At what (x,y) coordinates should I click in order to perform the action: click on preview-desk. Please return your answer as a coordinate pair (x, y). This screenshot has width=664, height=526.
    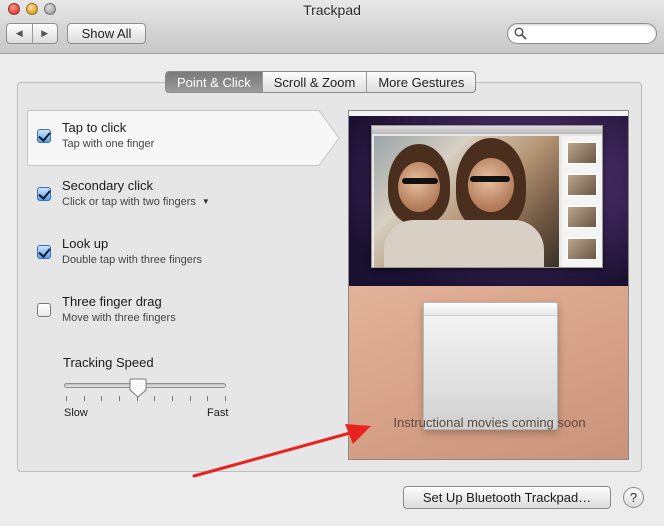
    Looking at the image, I should click on (488, 372).